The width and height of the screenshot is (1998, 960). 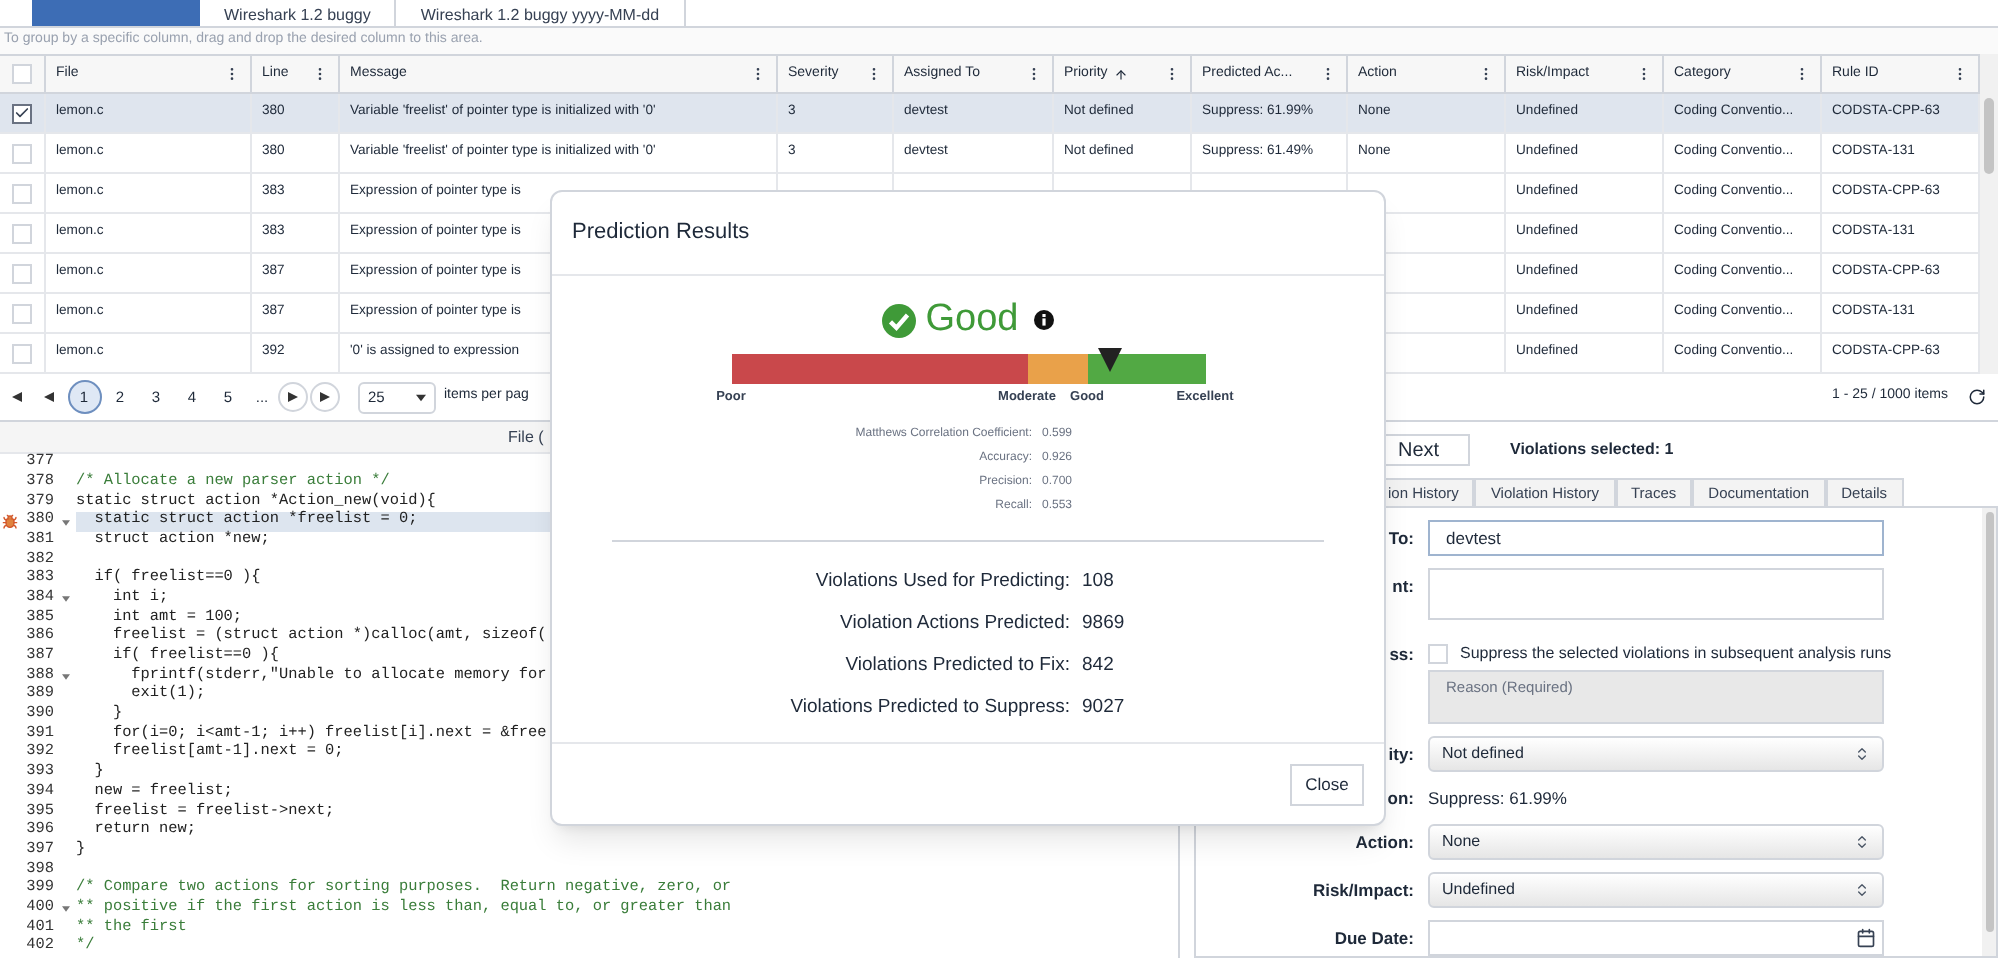 I want to click on stat-value: 9027, so click(x=1104, y=708).